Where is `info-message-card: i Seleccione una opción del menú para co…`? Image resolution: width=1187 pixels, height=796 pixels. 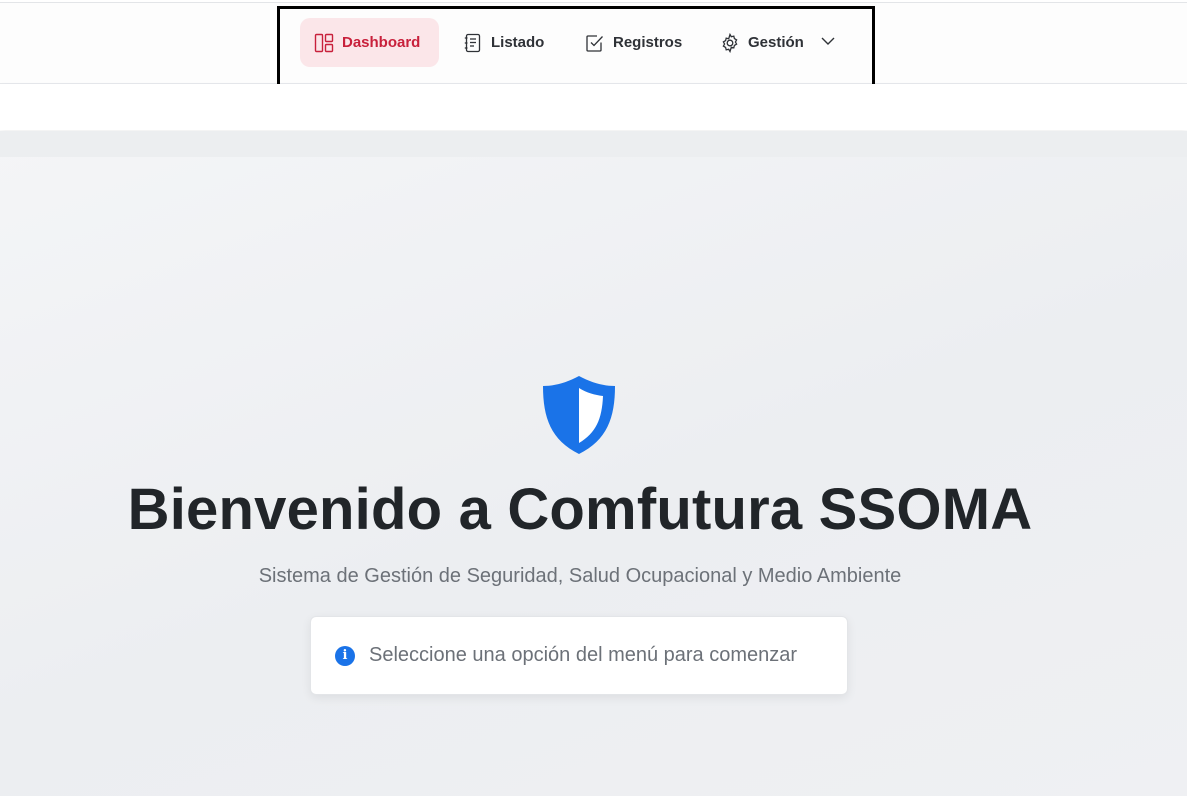
info-message-card: i Seleccione una opción del menú para co… is located at coordinates (579, 655).